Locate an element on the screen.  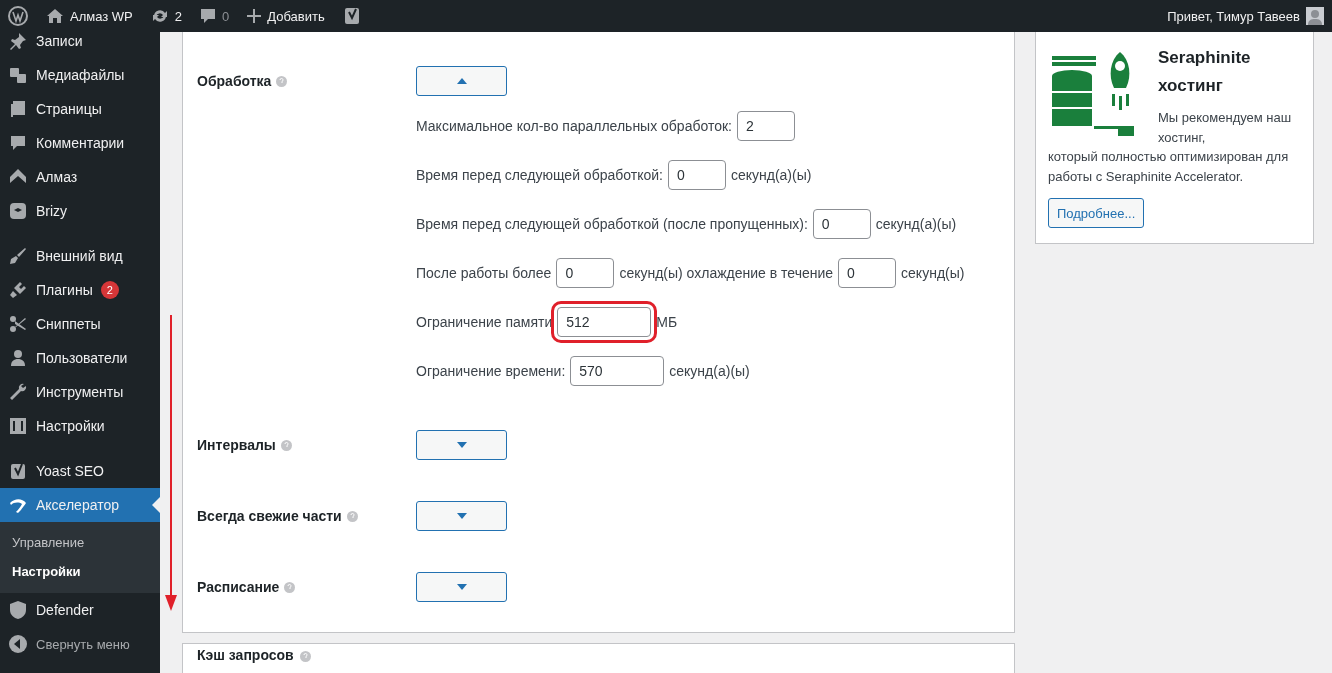
comments-count: 0 is located at coordinates (226, 16).